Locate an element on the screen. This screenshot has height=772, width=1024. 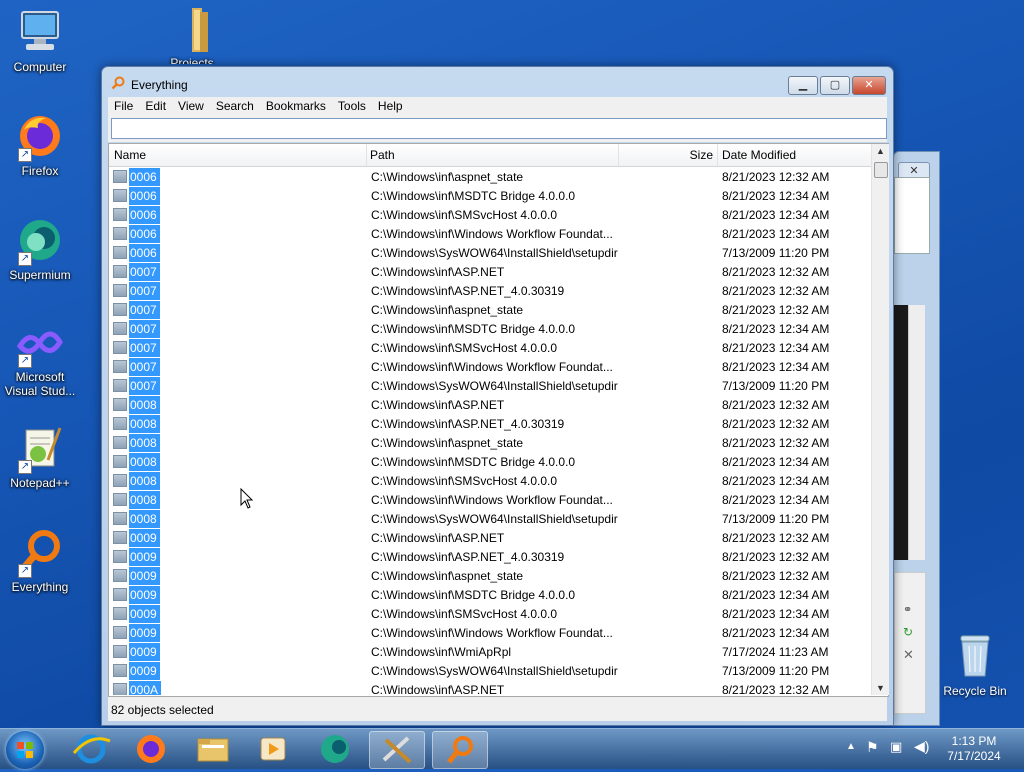
show-hidden-icons-button: ▲ is located at coordinates (851, 746).